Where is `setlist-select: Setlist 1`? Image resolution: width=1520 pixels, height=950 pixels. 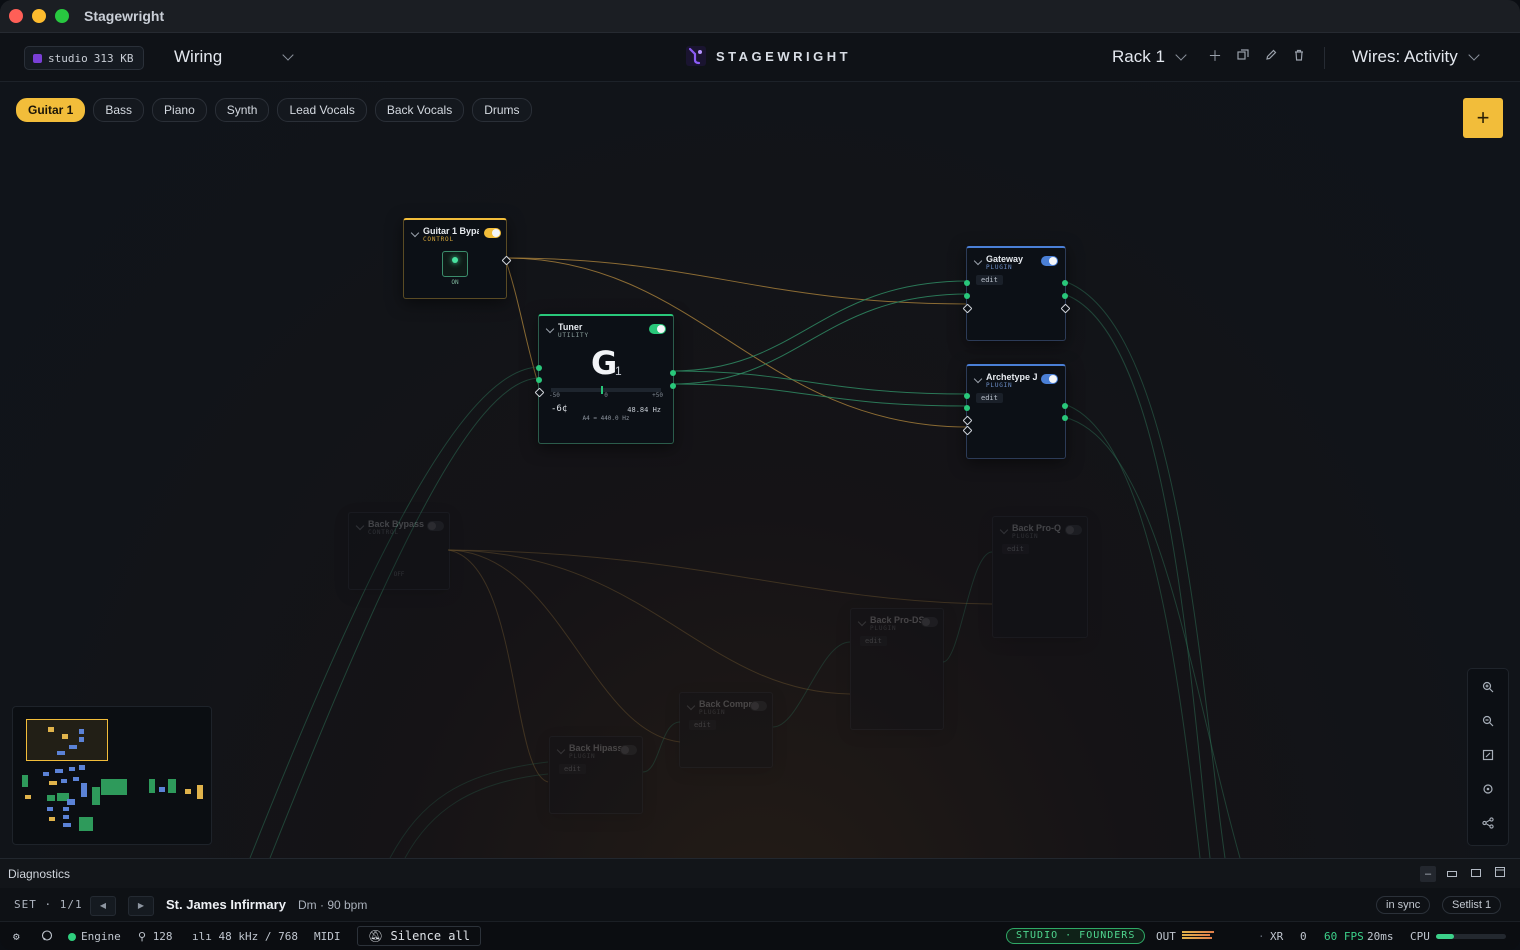
setlist-select: Setlist 1 is located at coordinates (1472, 905).